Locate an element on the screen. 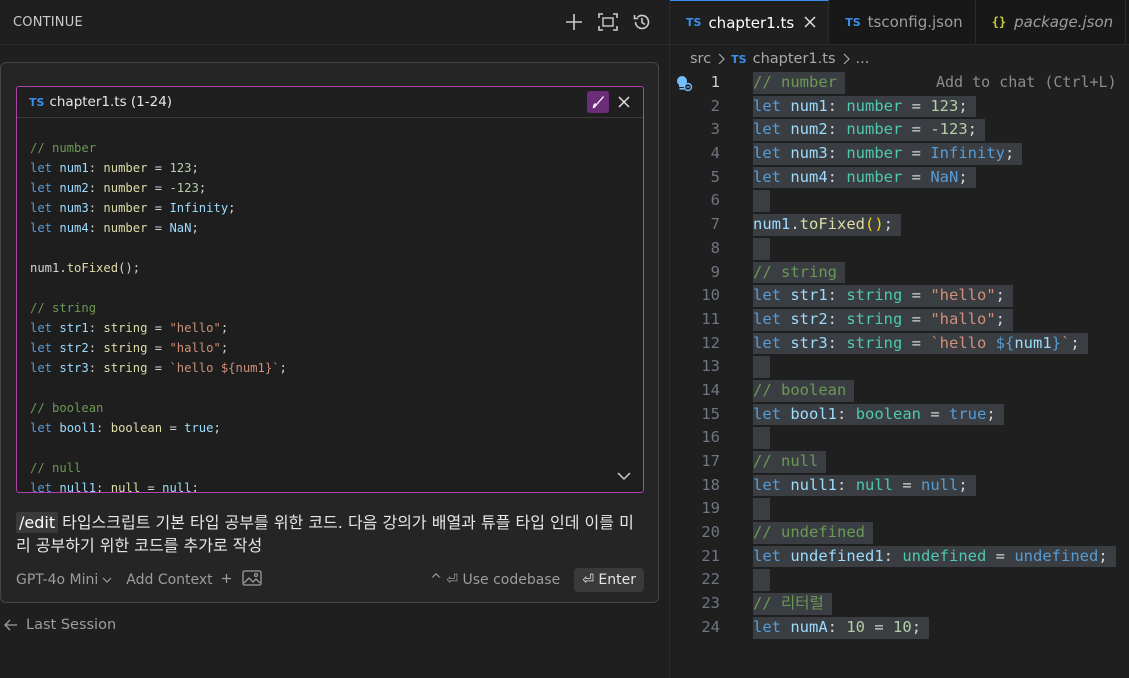 This screenshot has width=1129, height=678. code-text: let str3: string = `hello ${num1}`; is located at coordinates (920, 343).